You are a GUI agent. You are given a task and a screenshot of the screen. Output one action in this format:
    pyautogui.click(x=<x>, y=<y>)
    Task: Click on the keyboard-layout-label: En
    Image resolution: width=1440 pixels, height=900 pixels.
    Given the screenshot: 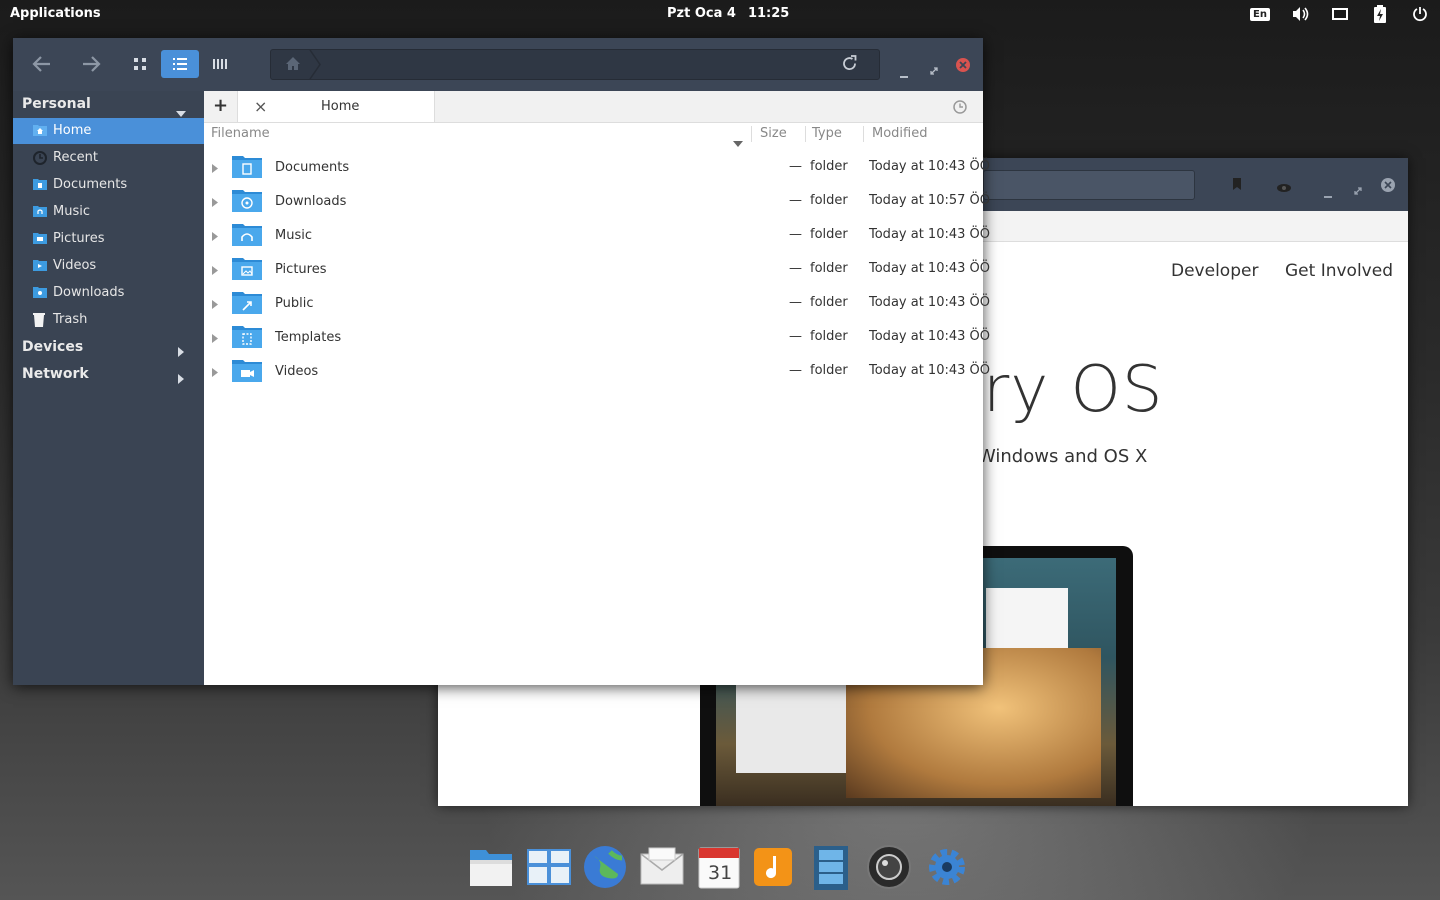 What is the action you would take?
    pyautogui.click(x=1260, y=14)
    